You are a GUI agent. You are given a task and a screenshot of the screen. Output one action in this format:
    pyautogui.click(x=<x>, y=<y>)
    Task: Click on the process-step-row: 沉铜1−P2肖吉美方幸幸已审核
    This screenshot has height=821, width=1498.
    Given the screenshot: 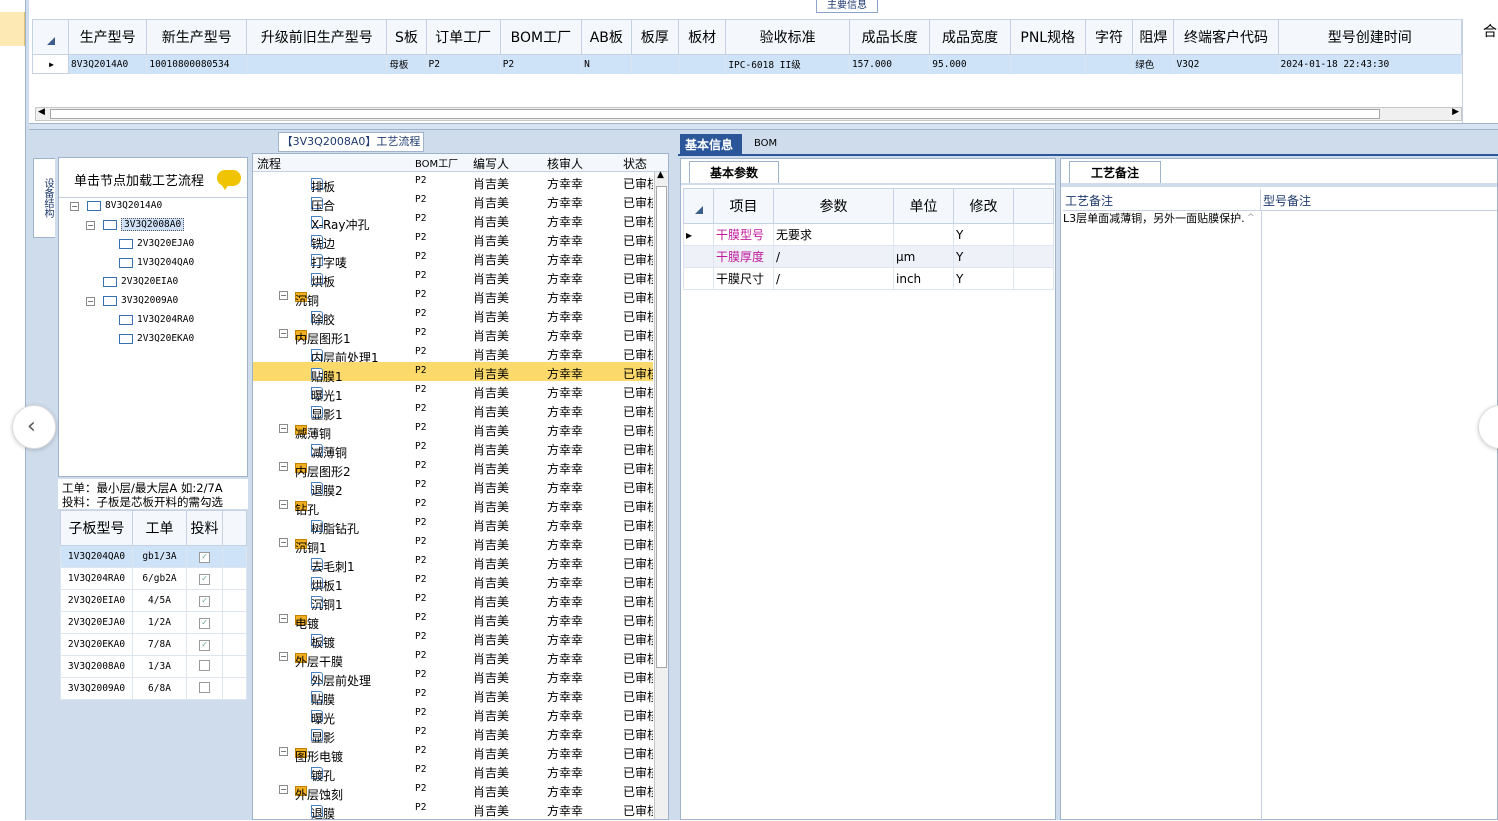 What is the action you would take?
    pyautogui.click(x=453, y=544)
    